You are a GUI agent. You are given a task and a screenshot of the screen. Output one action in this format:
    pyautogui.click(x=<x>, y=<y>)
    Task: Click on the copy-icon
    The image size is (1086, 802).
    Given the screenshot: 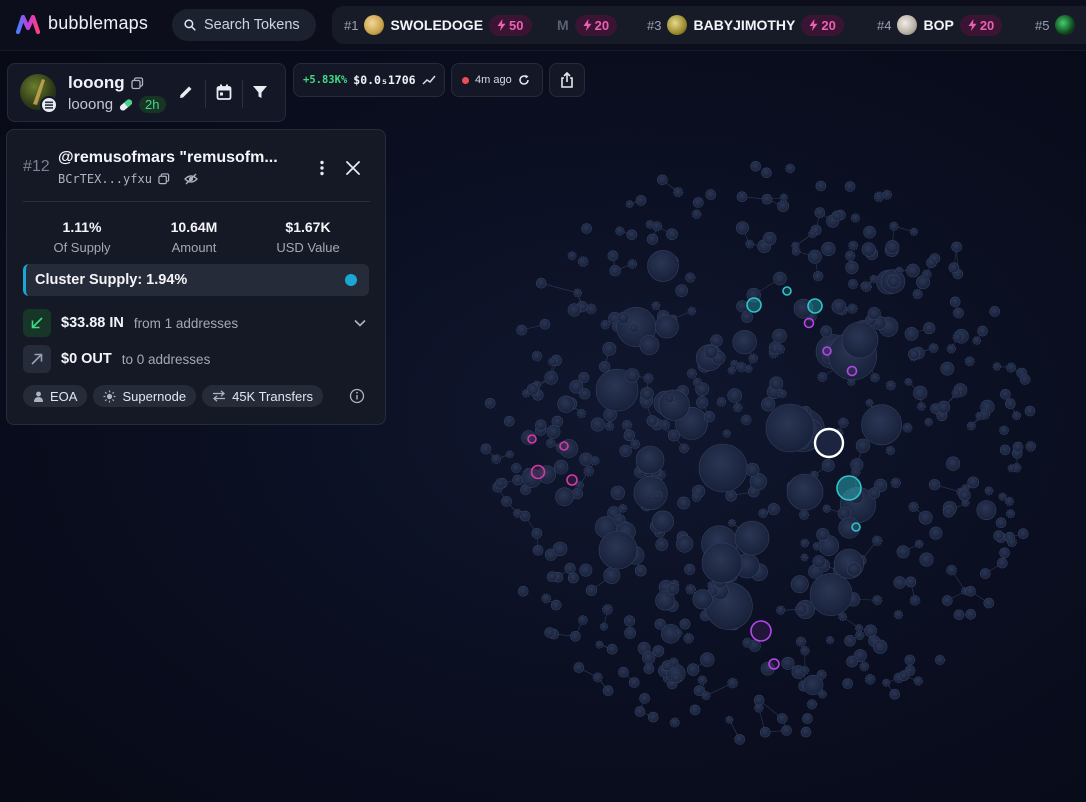 What is the action you would take?
    pyautogui.click(x=137, y=83)
    